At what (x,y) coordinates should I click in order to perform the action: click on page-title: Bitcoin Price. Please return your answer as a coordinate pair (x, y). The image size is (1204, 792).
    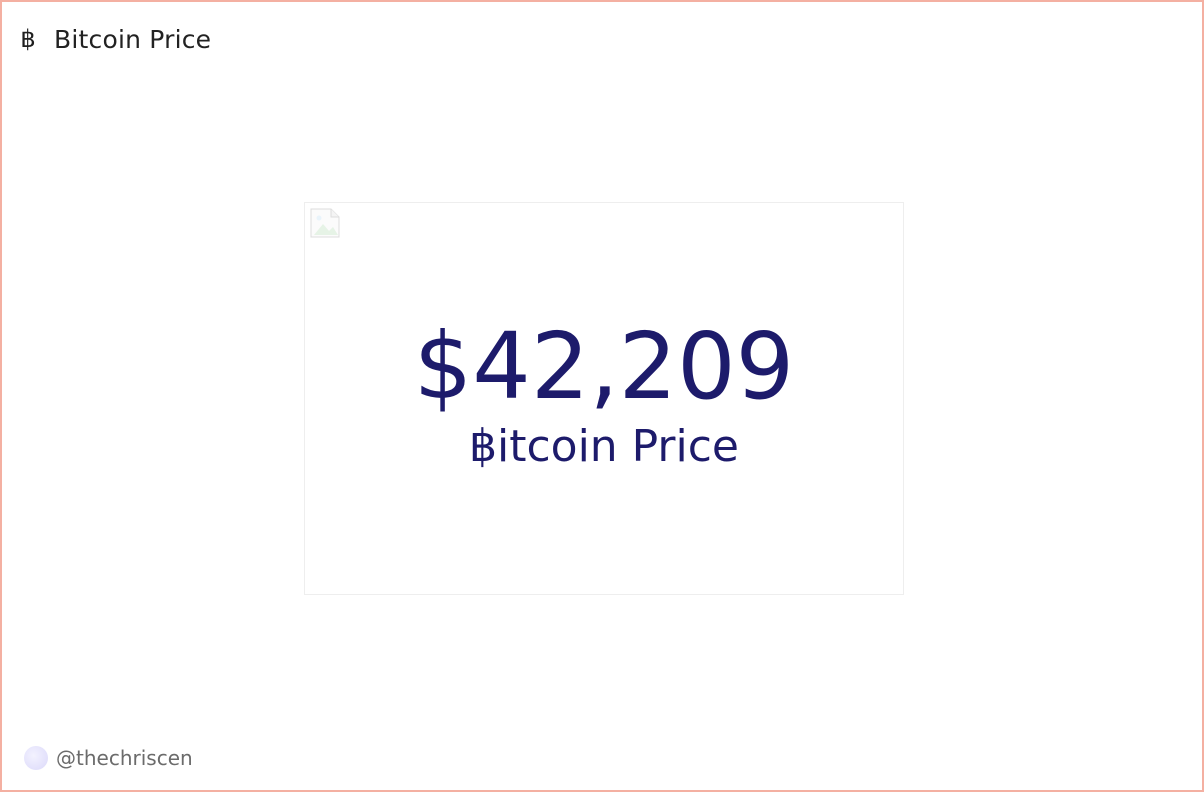
    Looking at the image, I should click on (133, 39).